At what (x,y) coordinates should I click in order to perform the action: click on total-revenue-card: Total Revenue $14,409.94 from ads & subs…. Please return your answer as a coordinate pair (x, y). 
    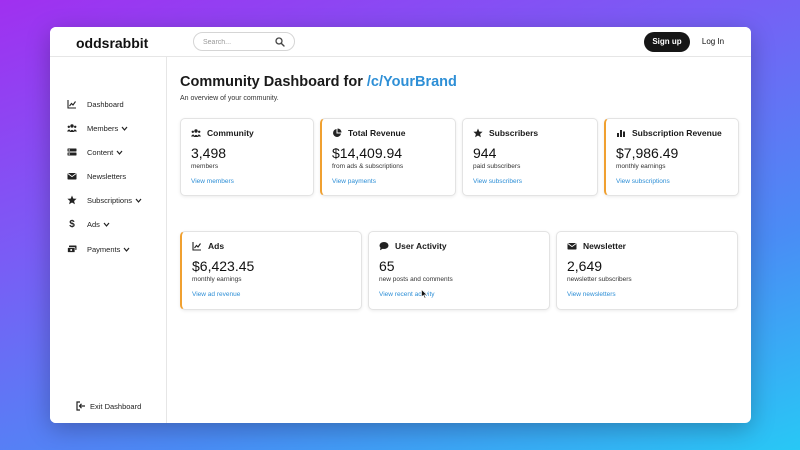
    Looking at the image, I should click on (388, 157).